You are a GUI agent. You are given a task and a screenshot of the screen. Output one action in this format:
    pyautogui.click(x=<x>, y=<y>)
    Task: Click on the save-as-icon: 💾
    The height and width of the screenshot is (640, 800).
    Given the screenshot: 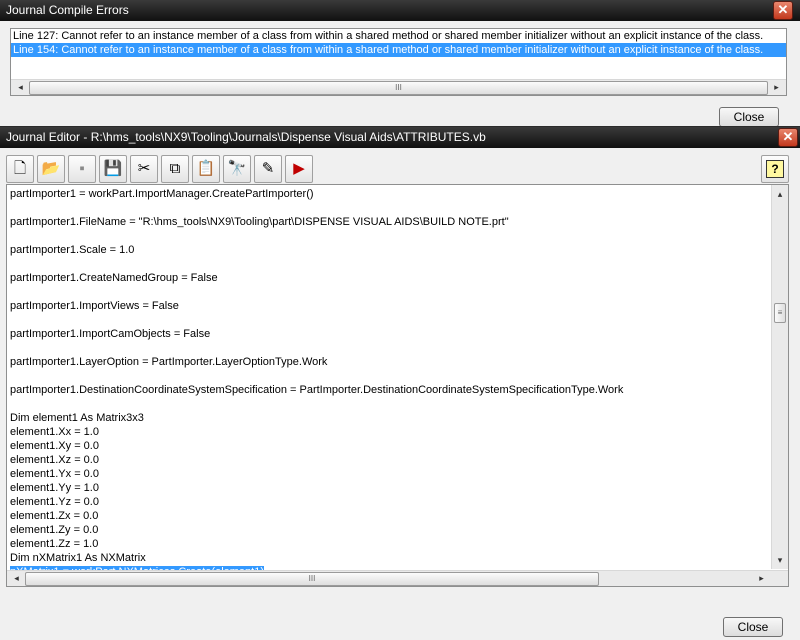 What is the action you would take?
    pyautogui.click(x=113, y=168)
    